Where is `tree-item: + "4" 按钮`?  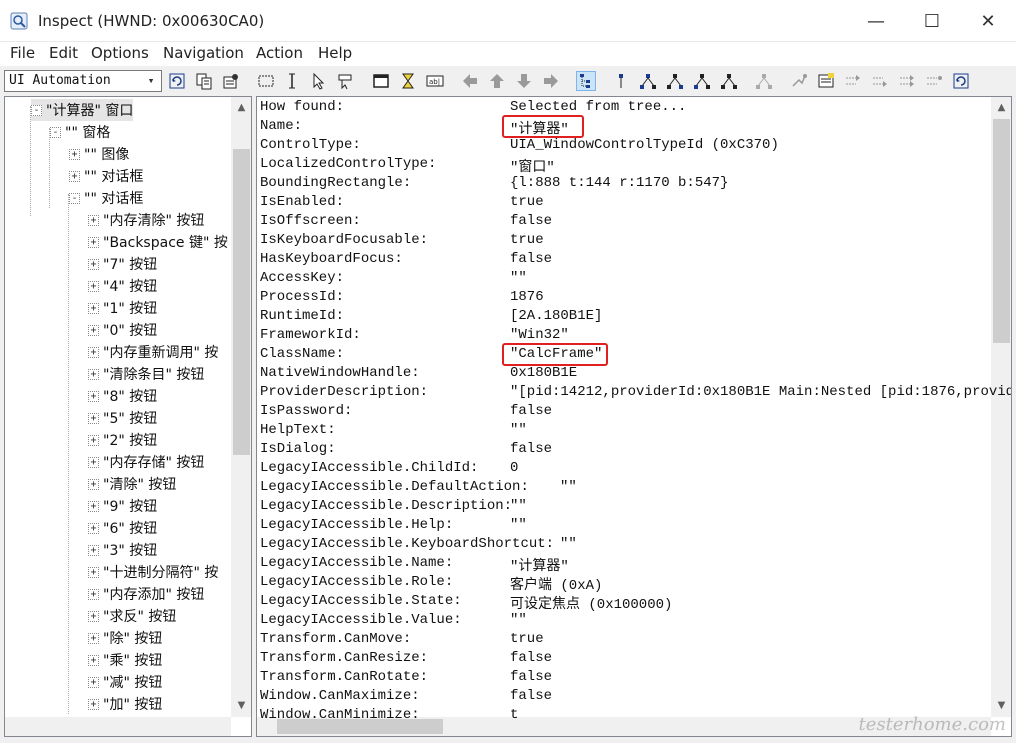 tree-item: + "4" 按钮 is located at coordinates (122, 286).